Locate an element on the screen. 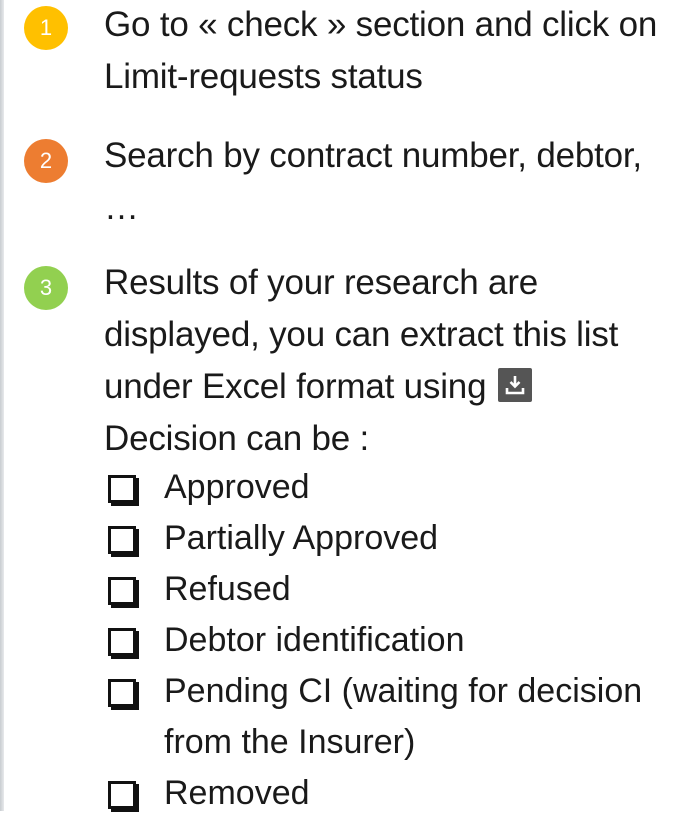 The height and width of the screenshot is (819, 674). download-icon is located at coordinates (515, 385).